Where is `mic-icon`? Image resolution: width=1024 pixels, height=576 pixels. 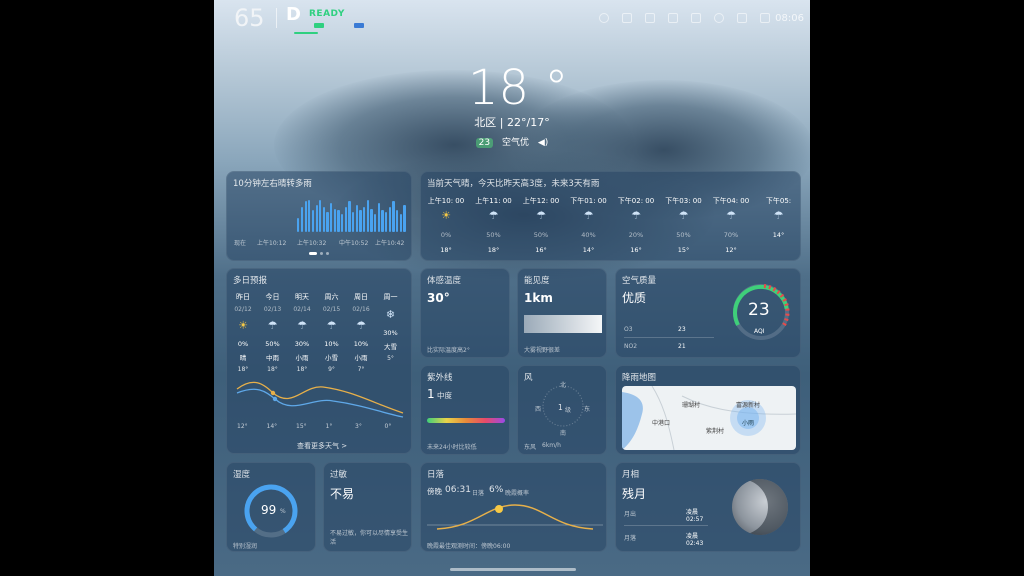
mic-icon is located at coordinates (719, 18).